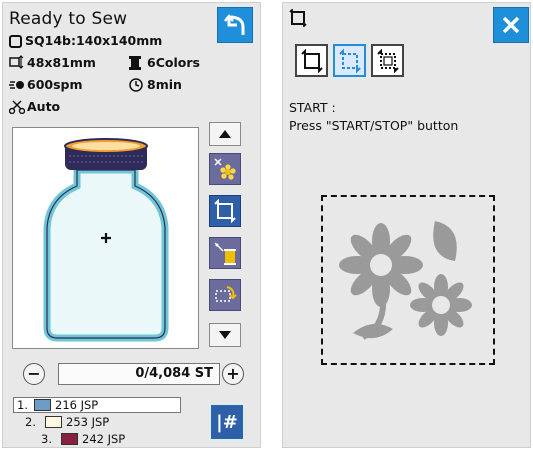  I want to click on close-button, so click(511, 25).